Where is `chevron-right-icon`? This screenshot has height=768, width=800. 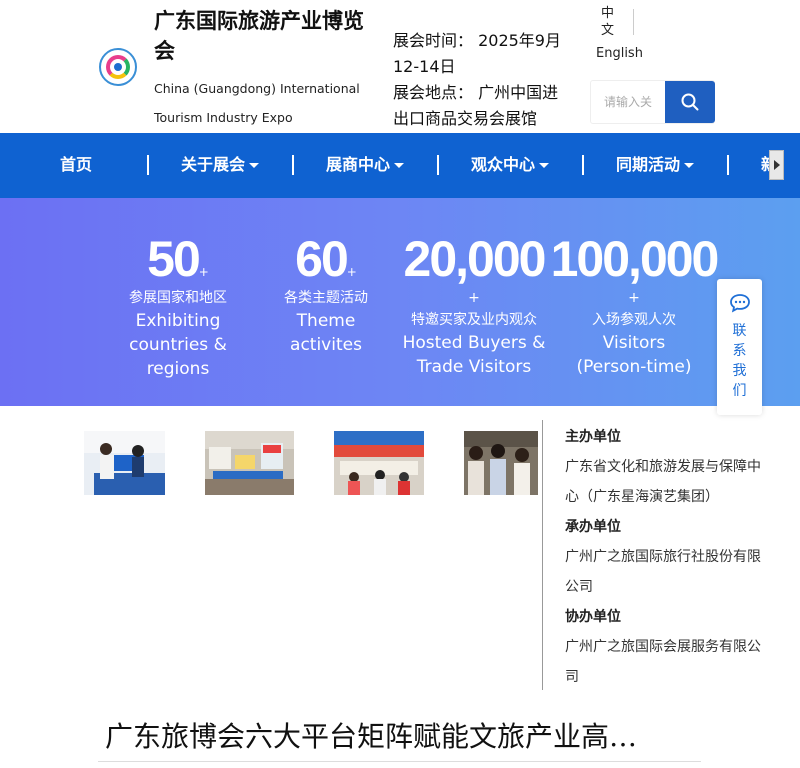
chevron-right-icon is located at coordinates (776, 165).